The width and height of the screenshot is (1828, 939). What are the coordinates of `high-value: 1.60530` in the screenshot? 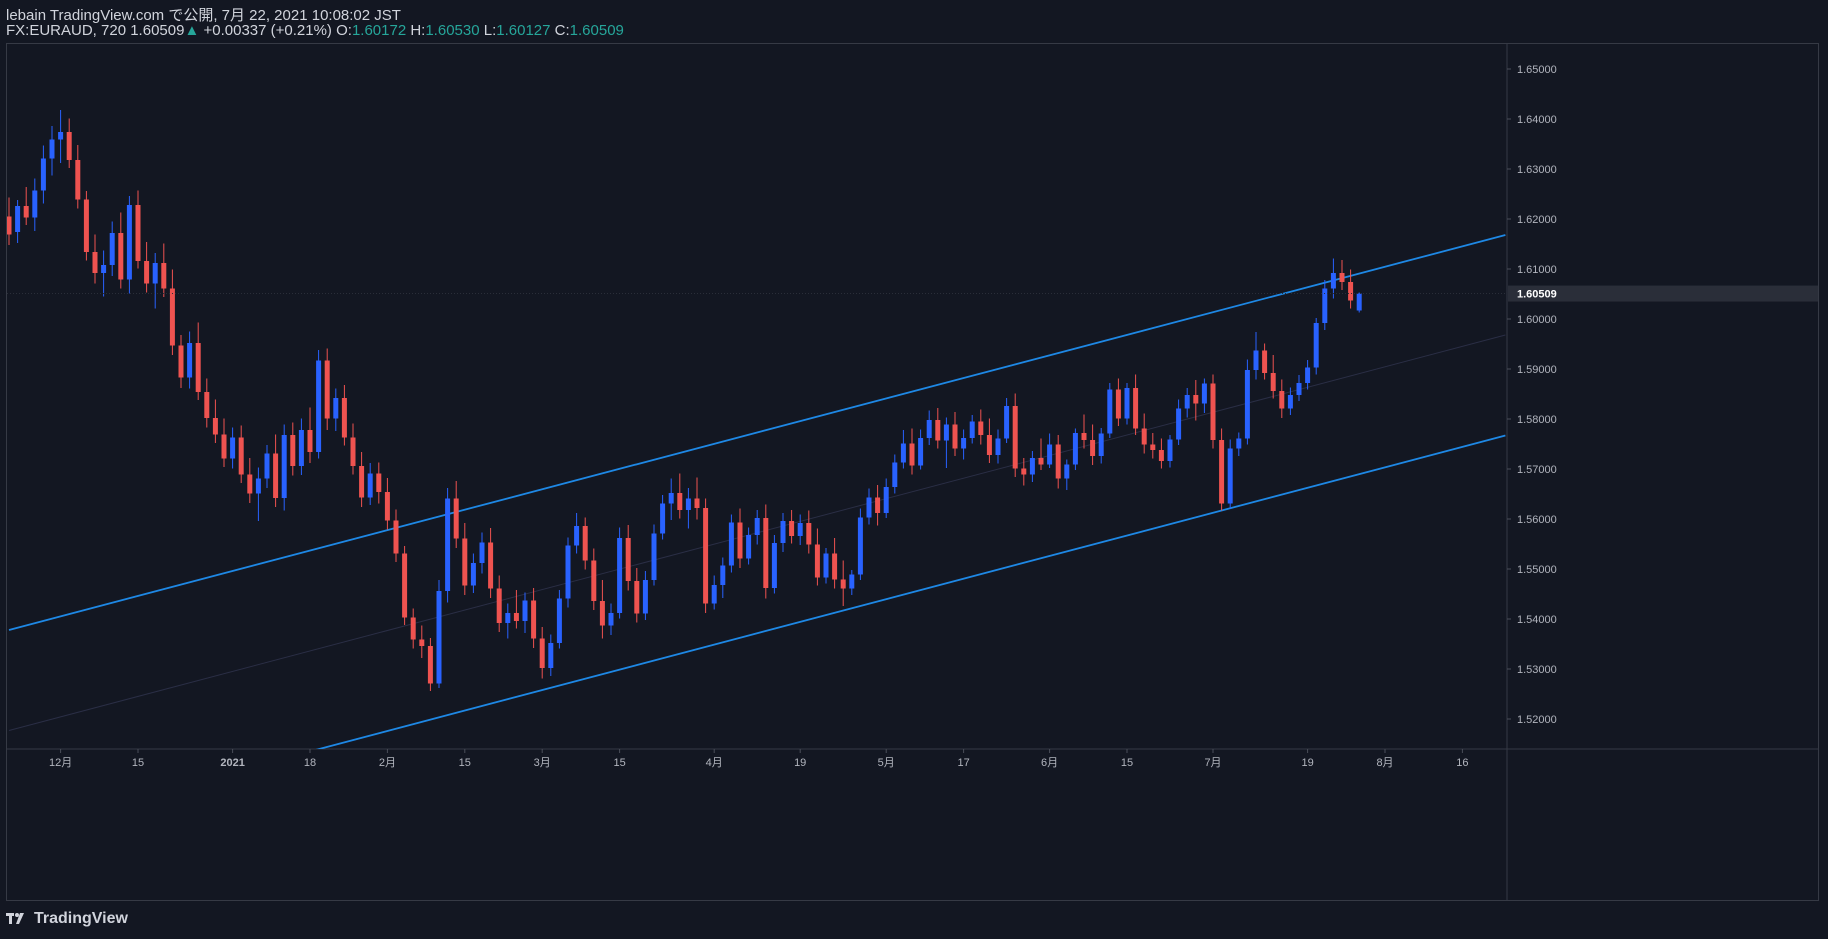 It's located at (452, 30).